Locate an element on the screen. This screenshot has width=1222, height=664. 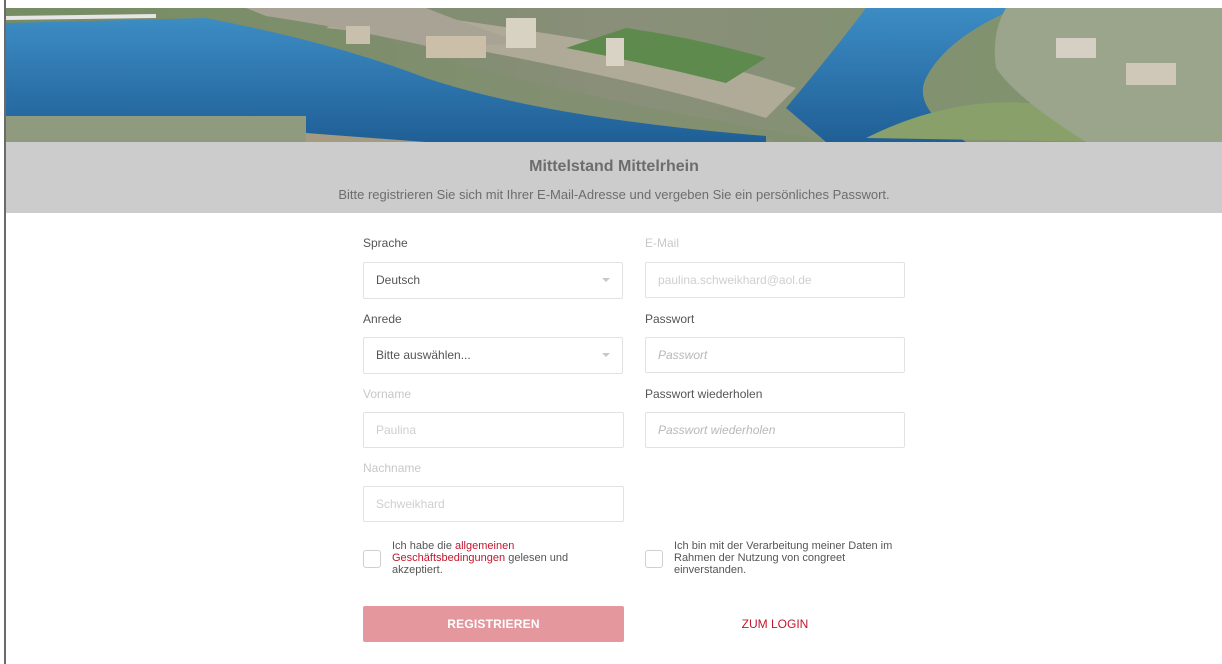
language-label: Sprache is located at coordinates (385, 243).